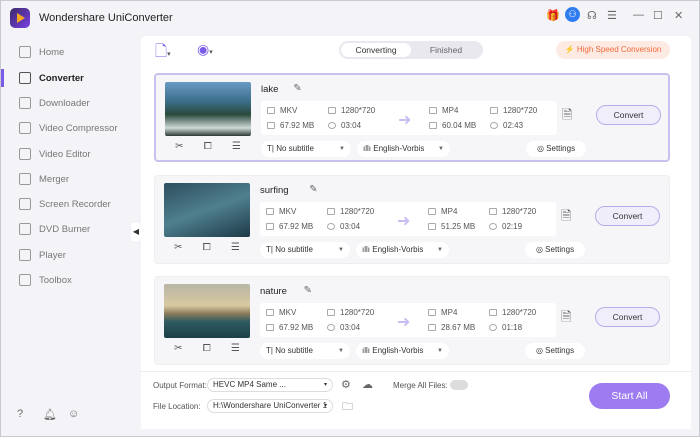 Image resolution: width=700 pixels, height=437 pixels. I want to click on help-icon: ?, so click(20, 414).